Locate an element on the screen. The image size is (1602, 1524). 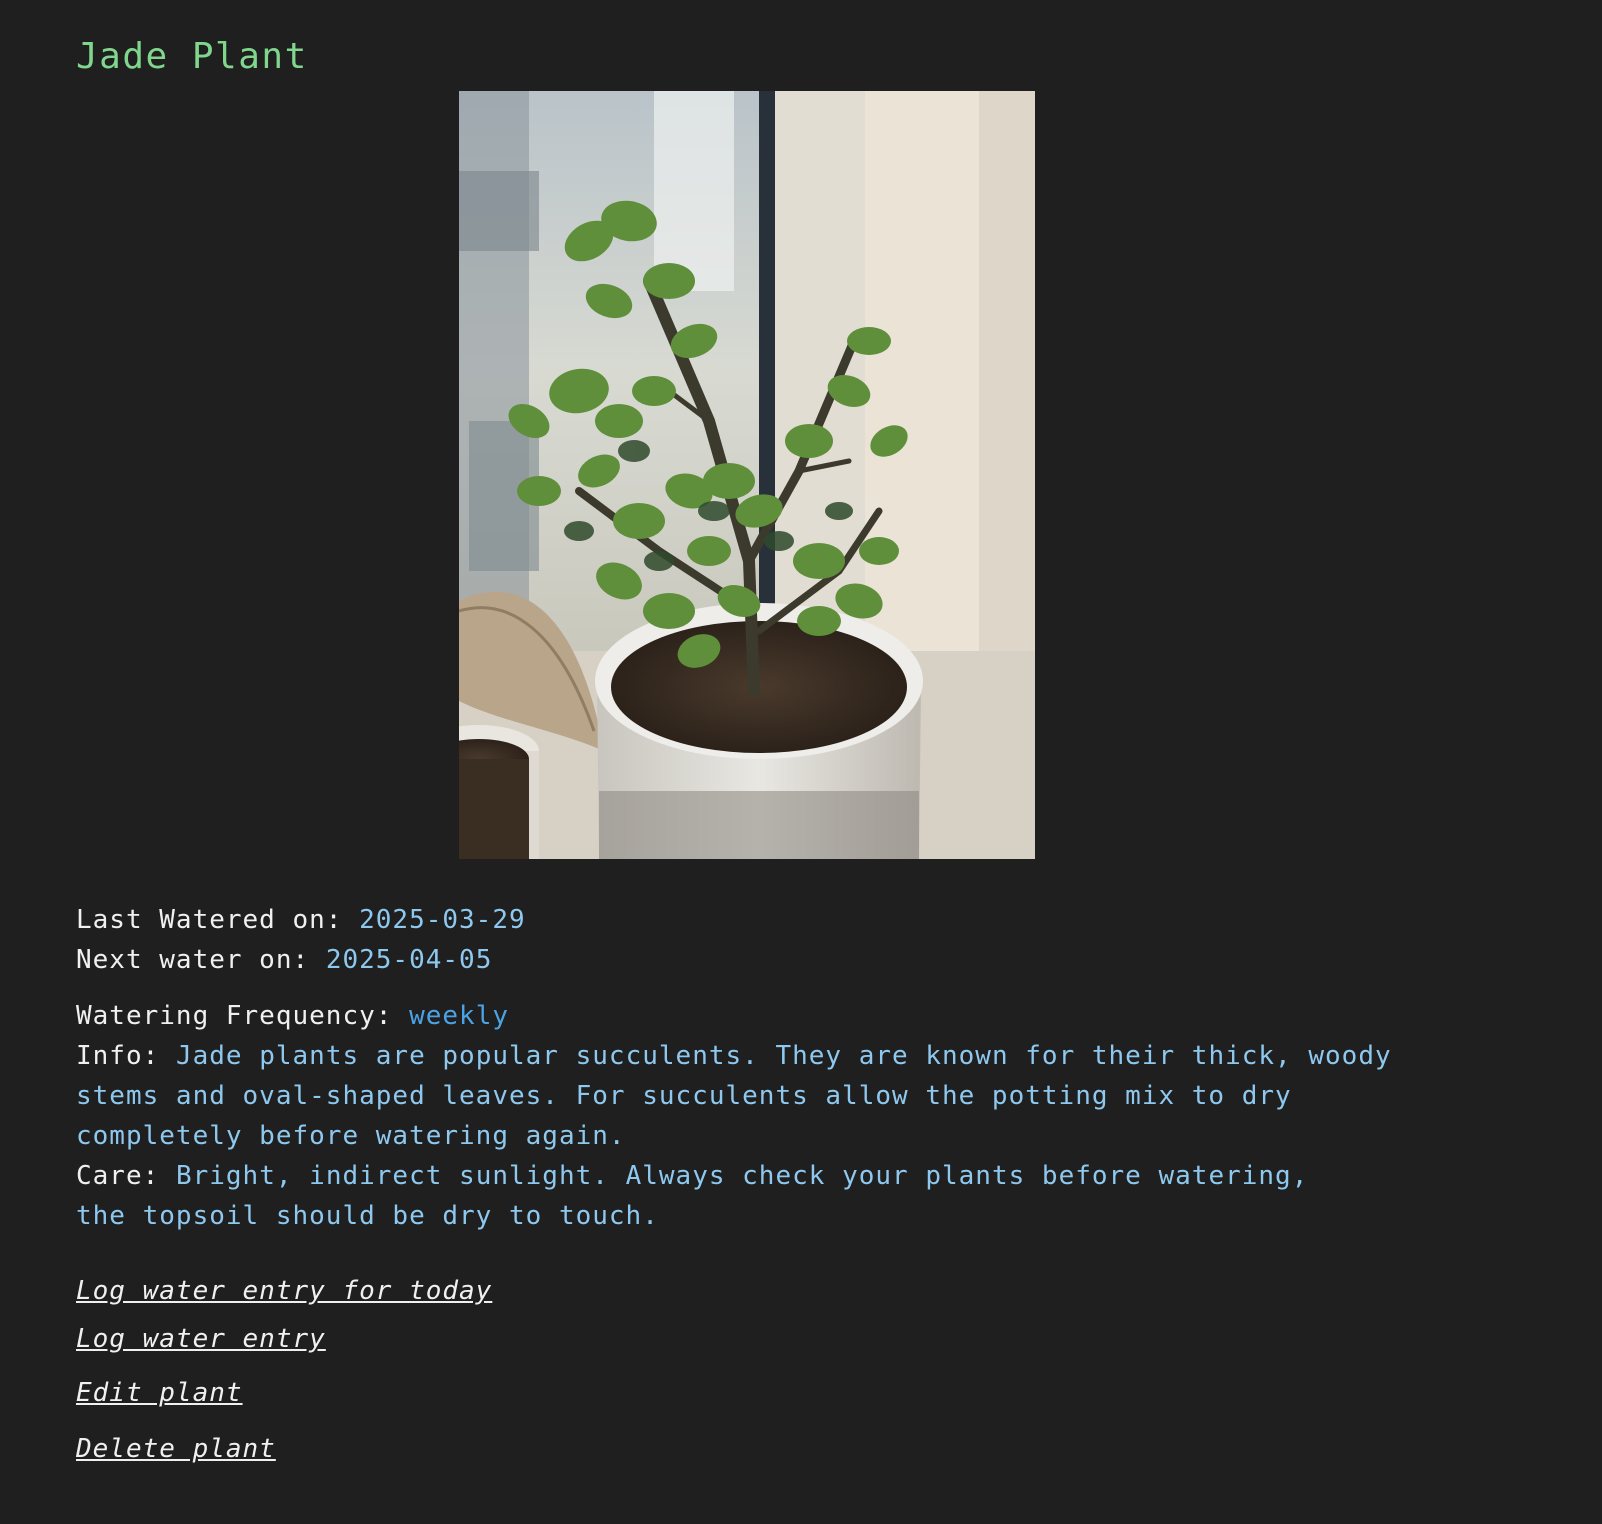
next-water-label: Next water on: is located at coordinates (193, 960).